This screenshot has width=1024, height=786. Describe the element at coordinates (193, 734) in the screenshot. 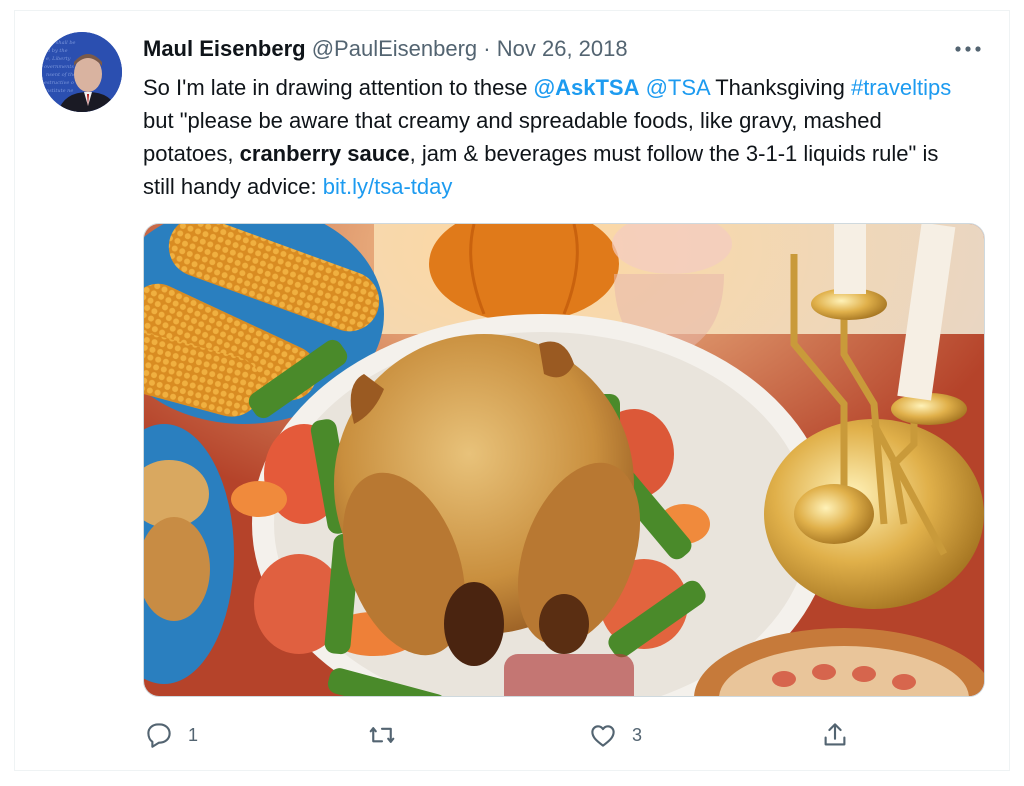

I see `reply-count: 1` at that location.